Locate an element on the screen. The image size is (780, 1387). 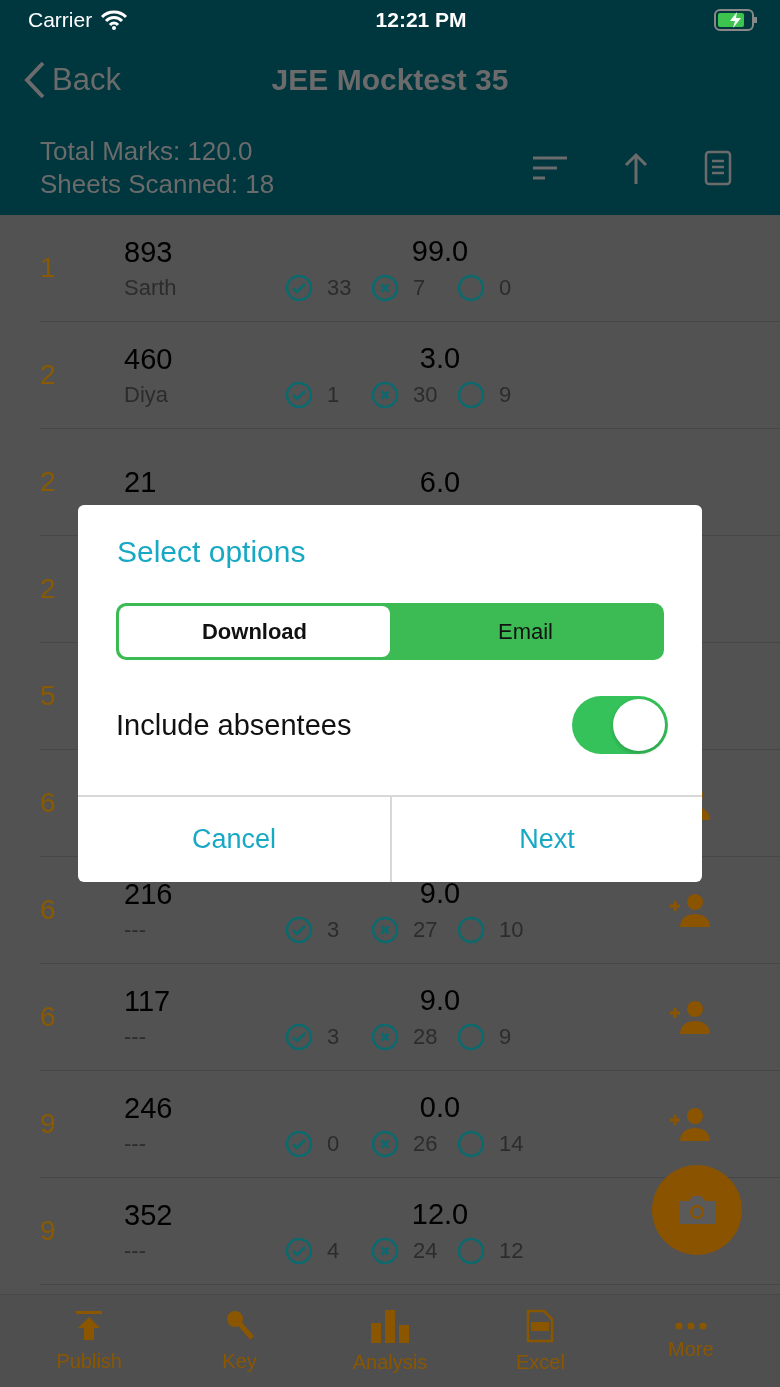
roll-number: 117 is located at coordinates (148, 1001).